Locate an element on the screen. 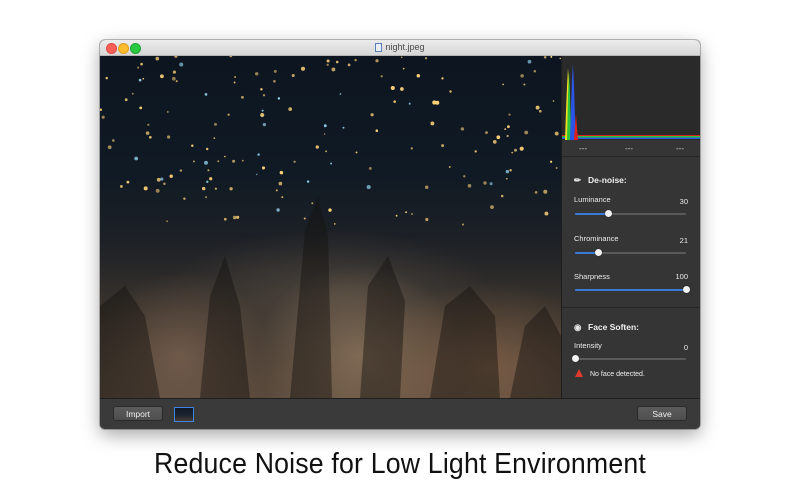 Image resolution: width=800 pixels, height=500 pixels. no-face-warning: No face detected. is located at coordinates (610, 373).